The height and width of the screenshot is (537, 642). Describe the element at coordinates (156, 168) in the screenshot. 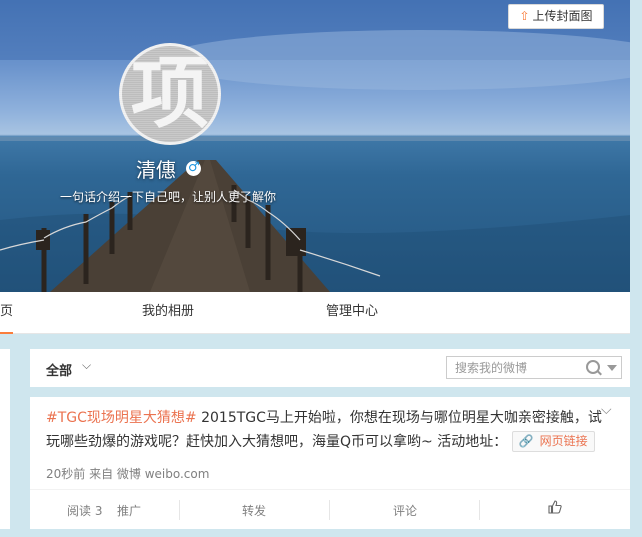

I see `username: 清僡` at that location.